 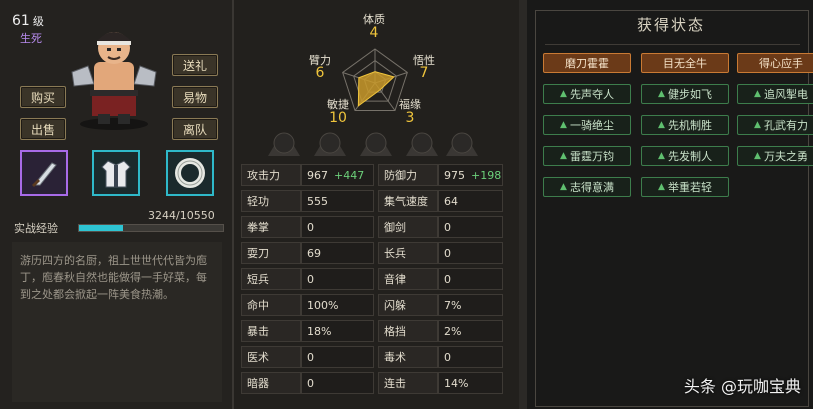 I want to click on status-tag-label: 追风掣电, so click(x=785, y=94).